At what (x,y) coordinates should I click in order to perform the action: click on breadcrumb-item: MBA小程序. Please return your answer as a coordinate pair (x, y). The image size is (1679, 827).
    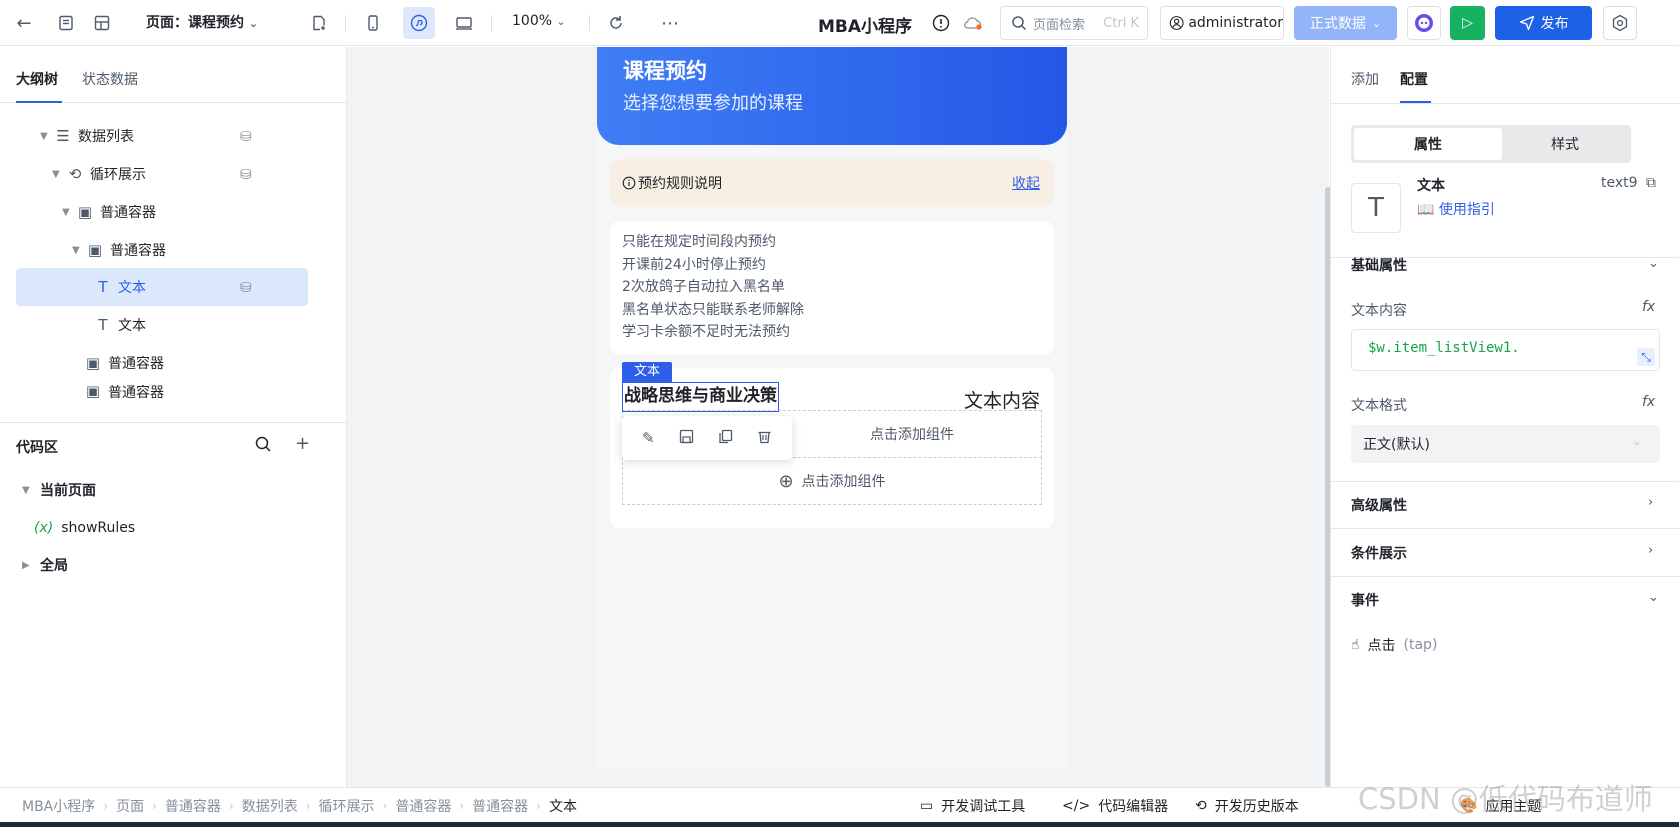
    Looking at the image, I should click on (58, 806).